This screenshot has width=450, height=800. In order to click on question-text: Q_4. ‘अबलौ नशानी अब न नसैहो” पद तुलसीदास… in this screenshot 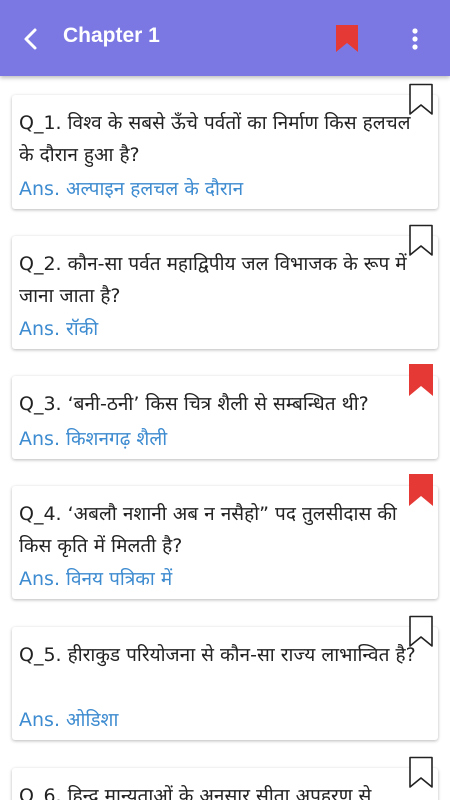, I will do `click(208, 530)`.